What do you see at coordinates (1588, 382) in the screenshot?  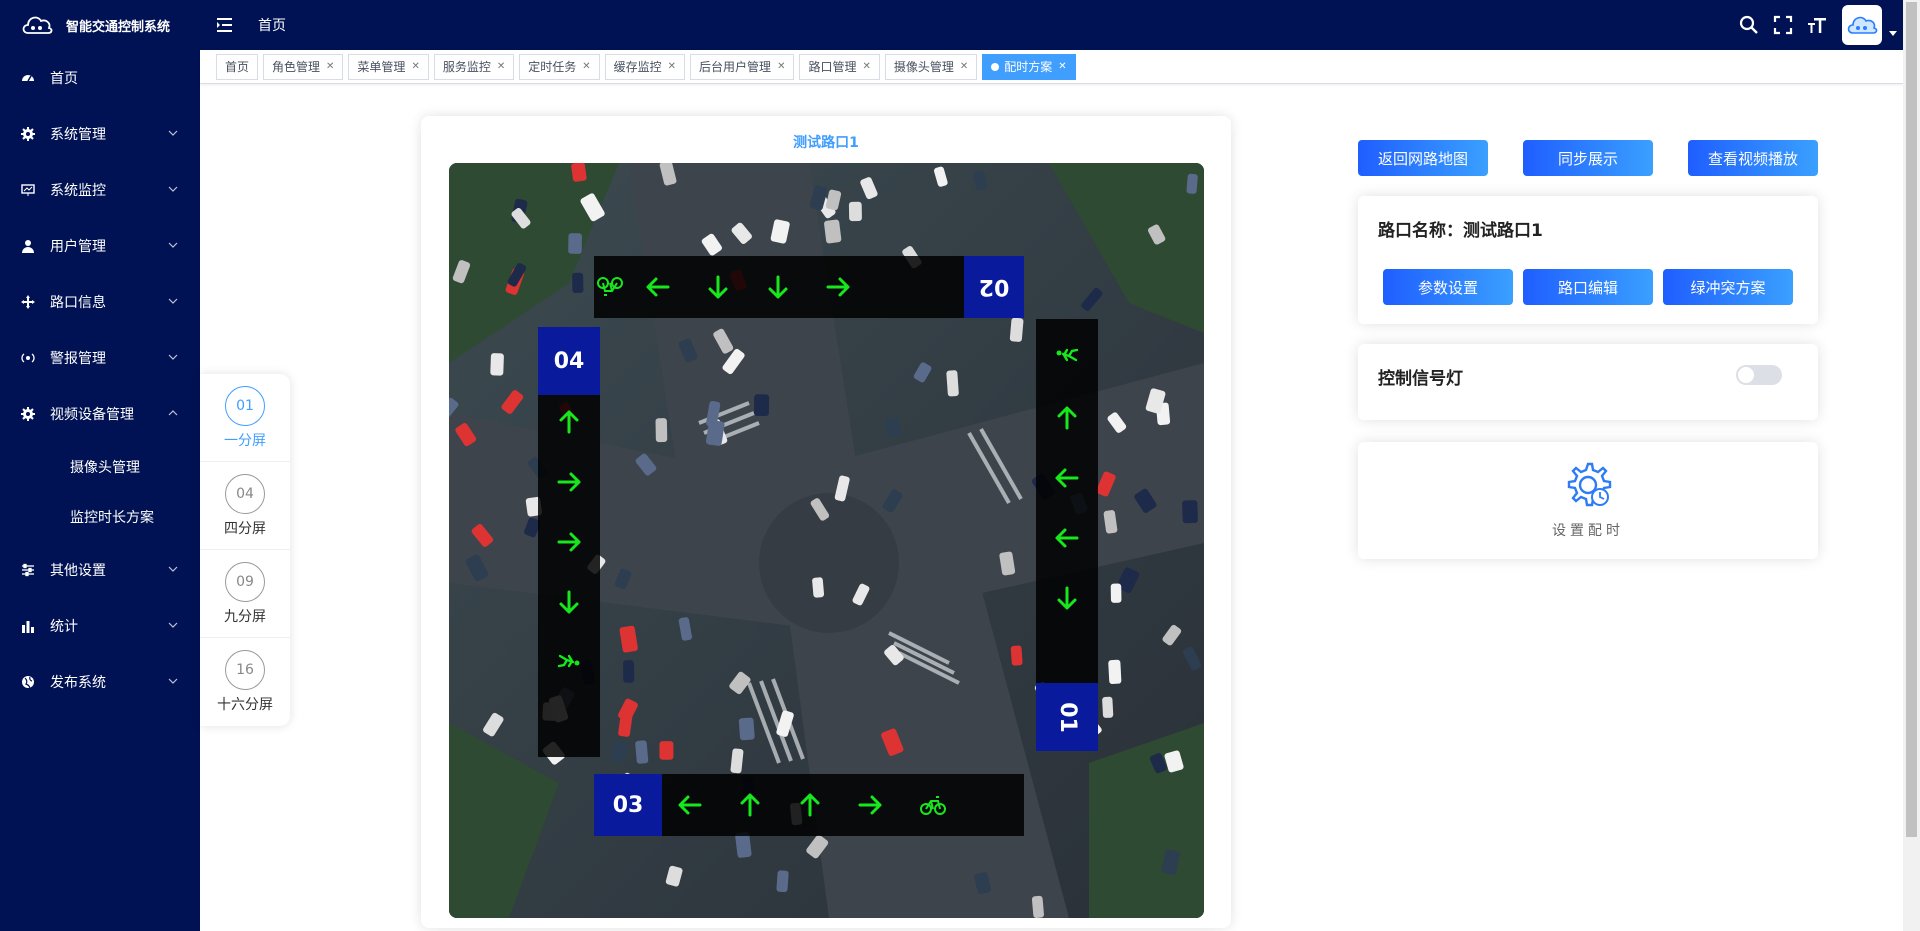 I see `signal-control-panel: 控制信号灯` at bounding box center [1588, 382].